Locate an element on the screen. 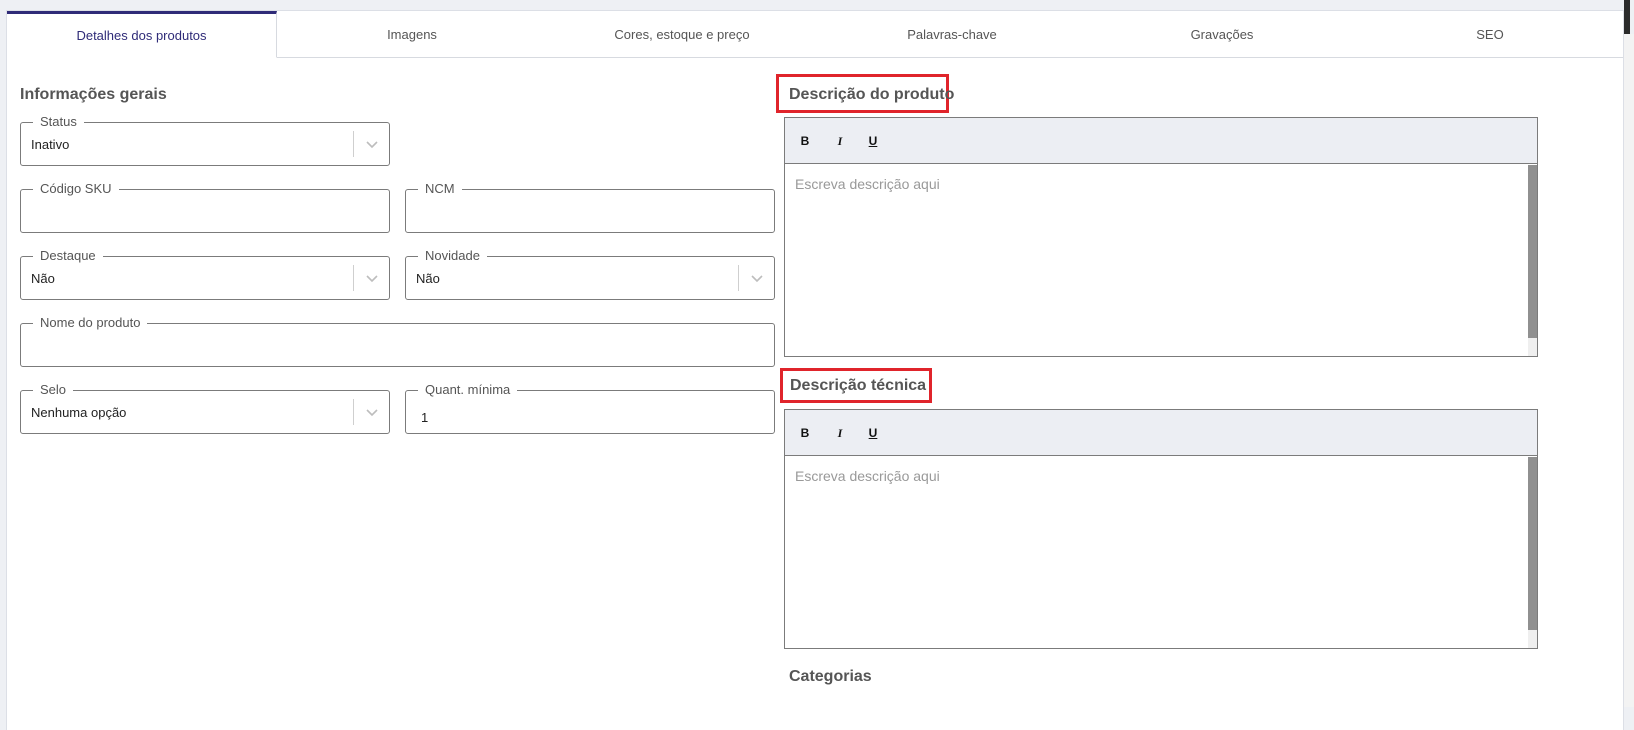  selo-label: Selo is located at coordinates (53, 390).